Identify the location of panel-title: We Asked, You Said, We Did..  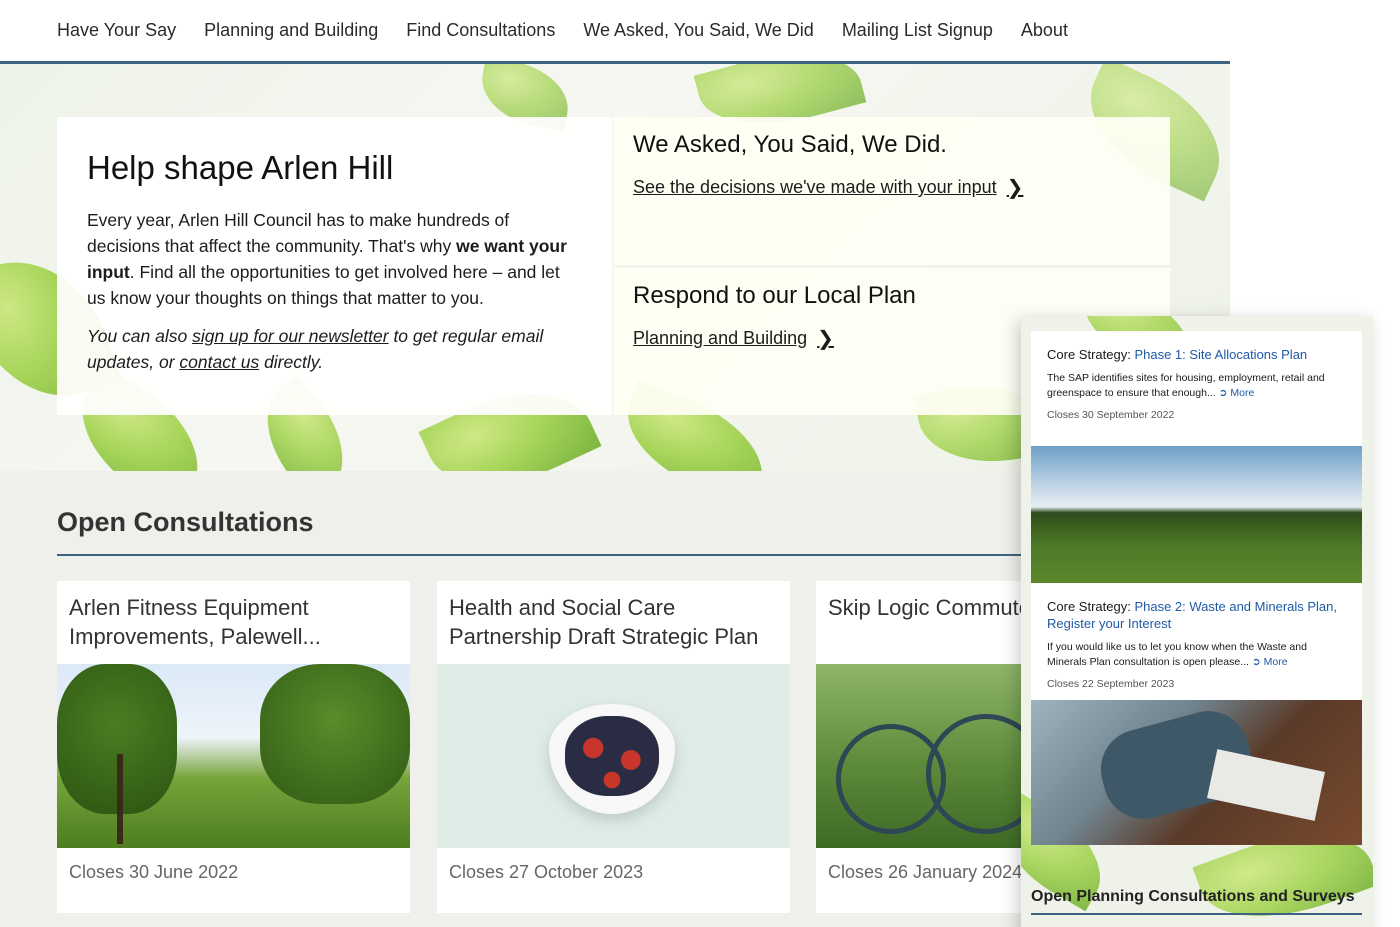
(790, 144).